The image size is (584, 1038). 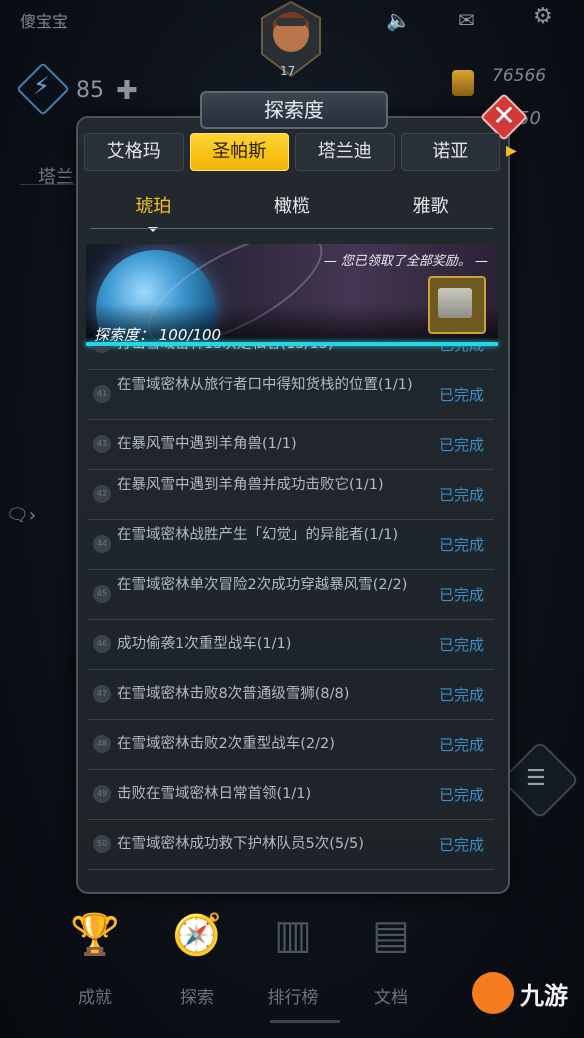 What do you see at coordinates (345, 152) in the screenshot?
I see `tab-region-2: 塔兰迪` at bounding box center [345, 152].